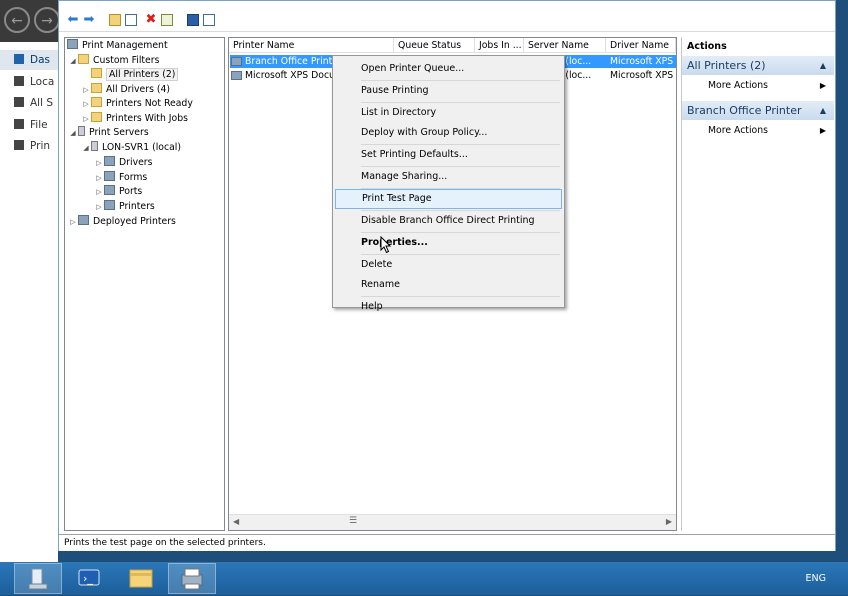 This screenshot has width=848, height=596. What do you see at coordinates (236, 521) in the screenshot?
I see `scroll-left-icon: ◀` at bounding box center [236, 521].